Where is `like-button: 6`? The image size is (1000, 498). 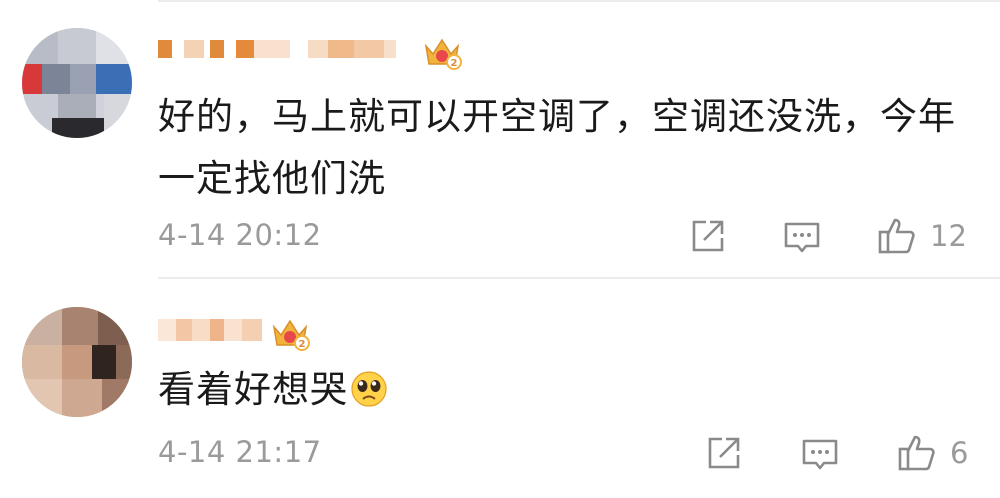 like-button: 6 is located at coordinates (932, 453).